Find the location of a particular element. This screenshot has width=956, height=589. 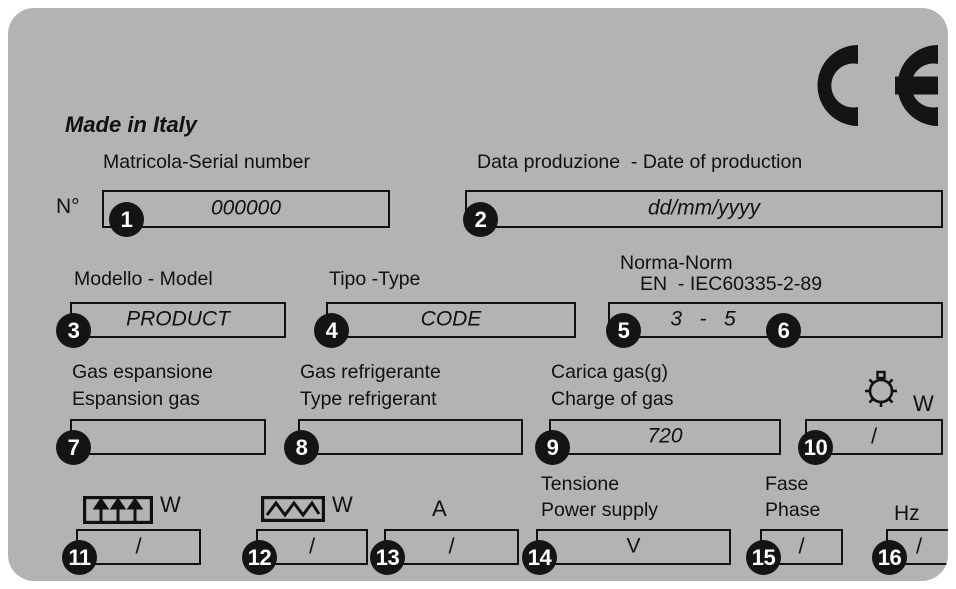

badge-10: 10 is located at coordinates (815, 447).